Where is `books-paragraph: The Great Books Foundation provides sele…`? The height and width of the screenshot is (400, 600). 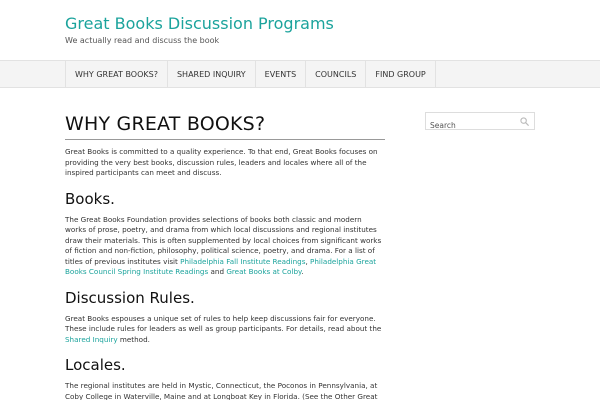
books-paragraph: The Great Books Foundation provides sele… is located at coordinates (225, 246).